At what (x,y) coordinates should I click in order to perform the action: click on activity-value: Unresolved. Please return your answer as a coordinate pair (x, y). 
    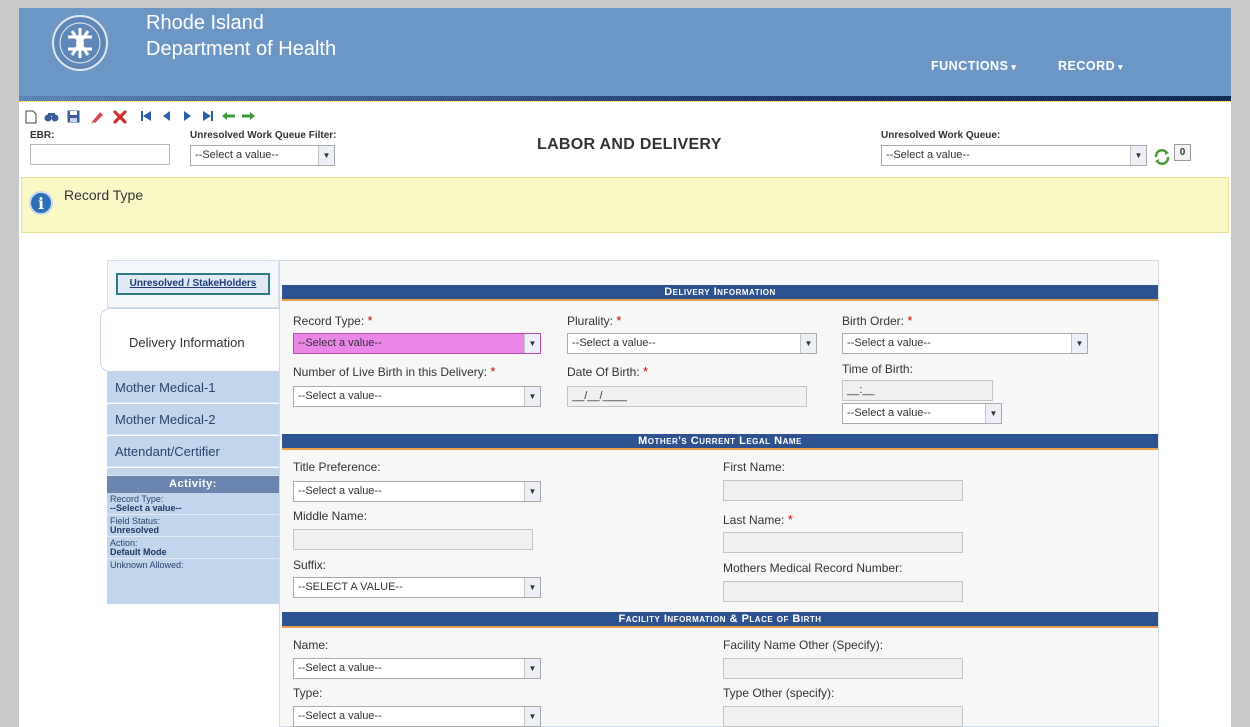
    Looking at the image, I should click on (135, 530).